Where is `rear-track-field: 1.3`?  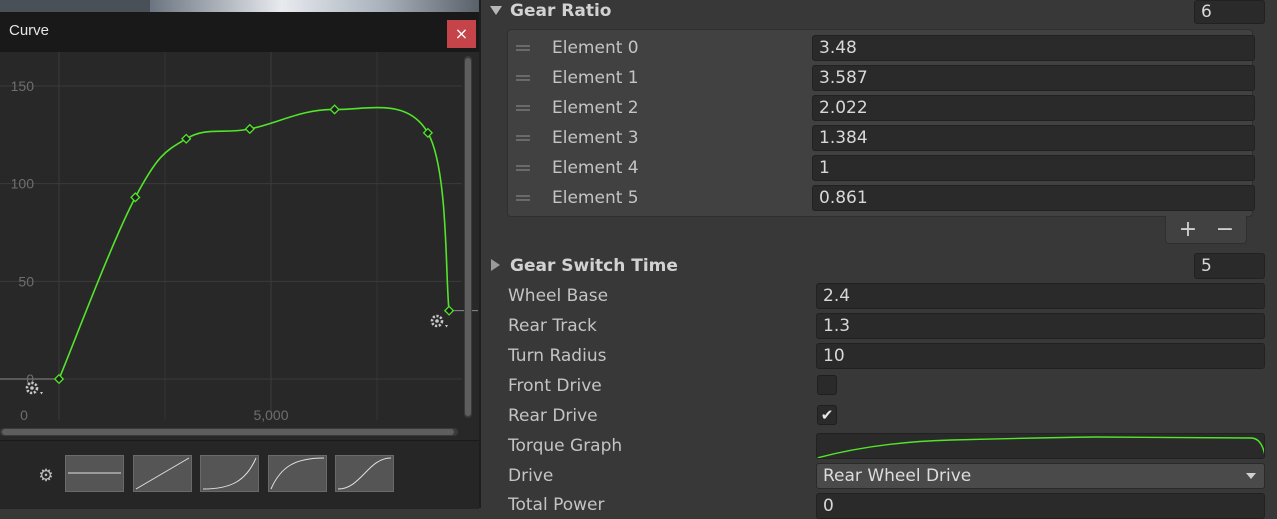 rear-track-field: 1.3 is located at coordinates (1040, 326).